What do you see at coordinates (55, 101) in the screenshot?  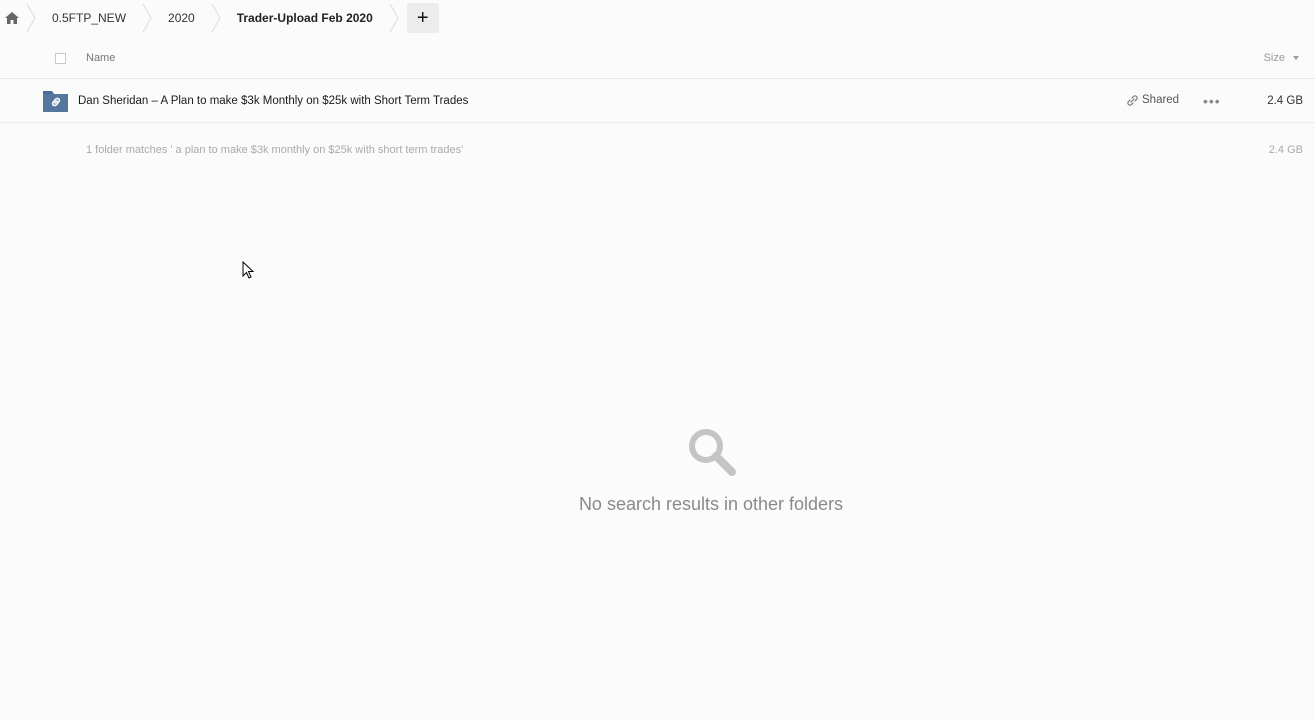 I see `shared-folder-icon` at bounding box center [55, 101].